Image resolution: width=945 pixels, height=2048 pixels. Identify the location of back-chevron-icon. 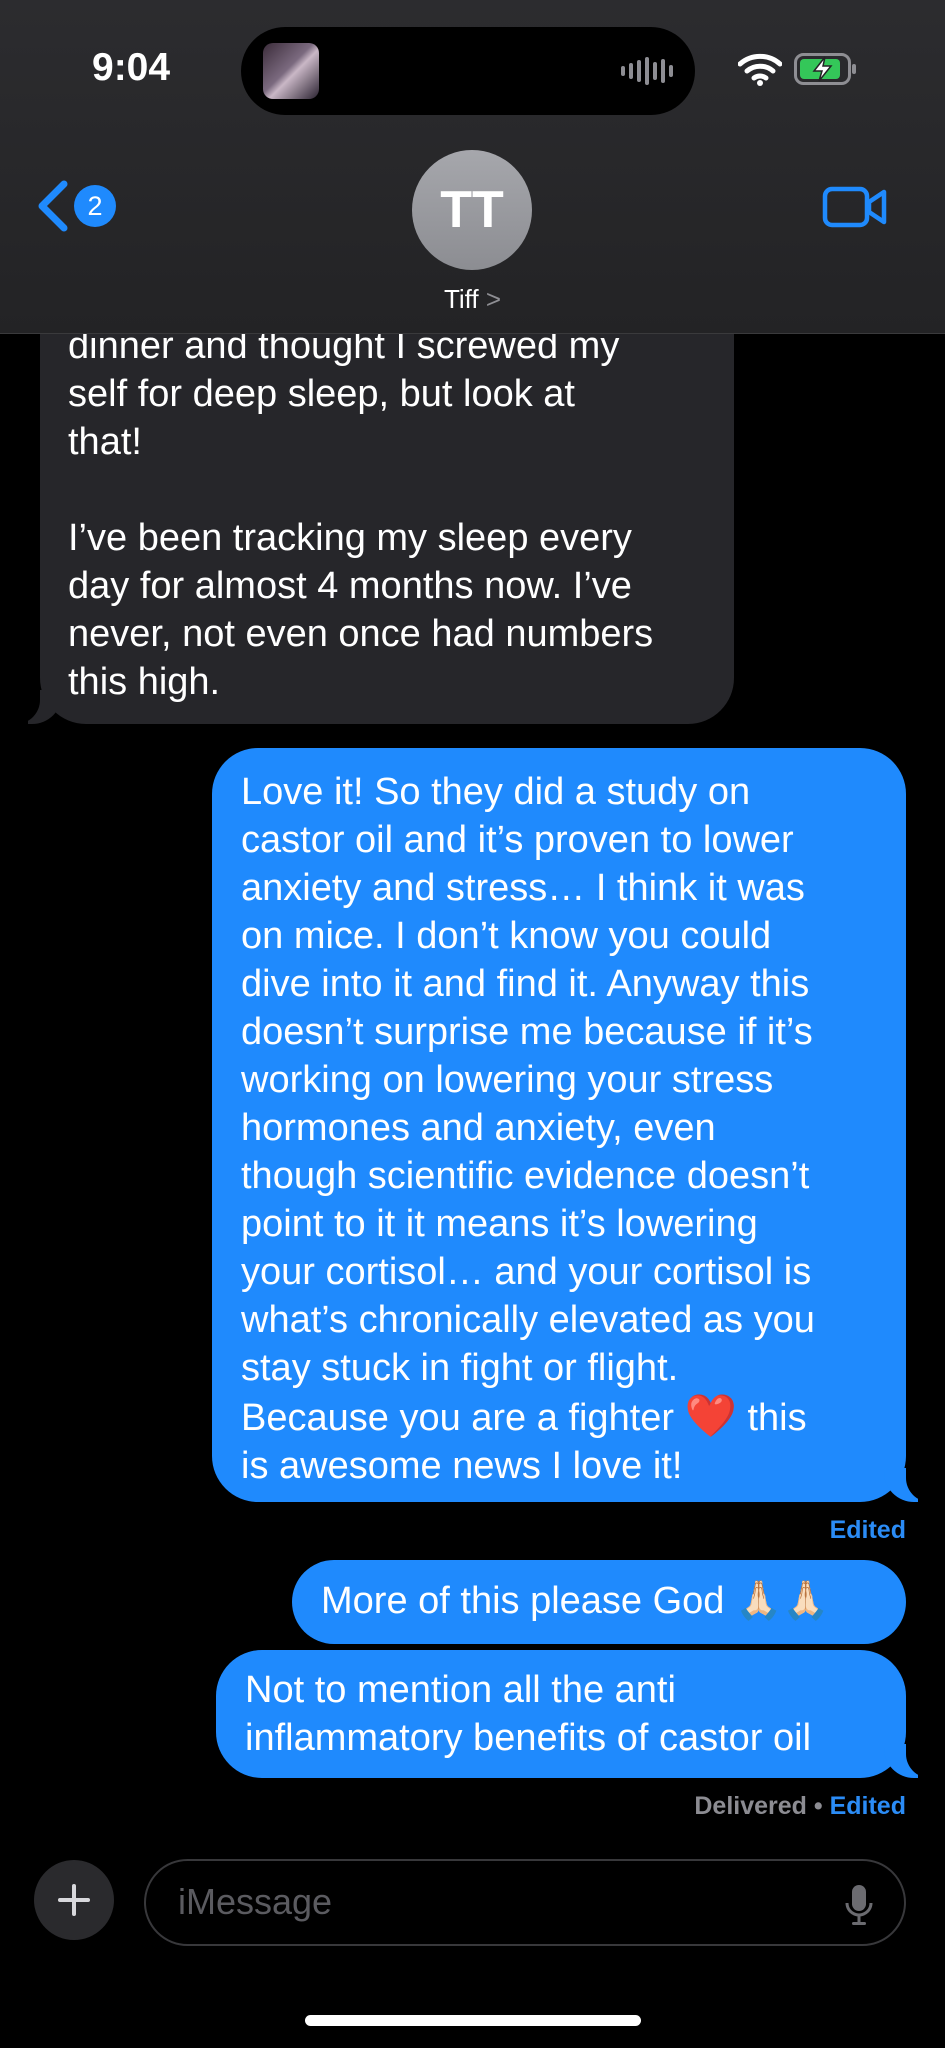
(53, 206).